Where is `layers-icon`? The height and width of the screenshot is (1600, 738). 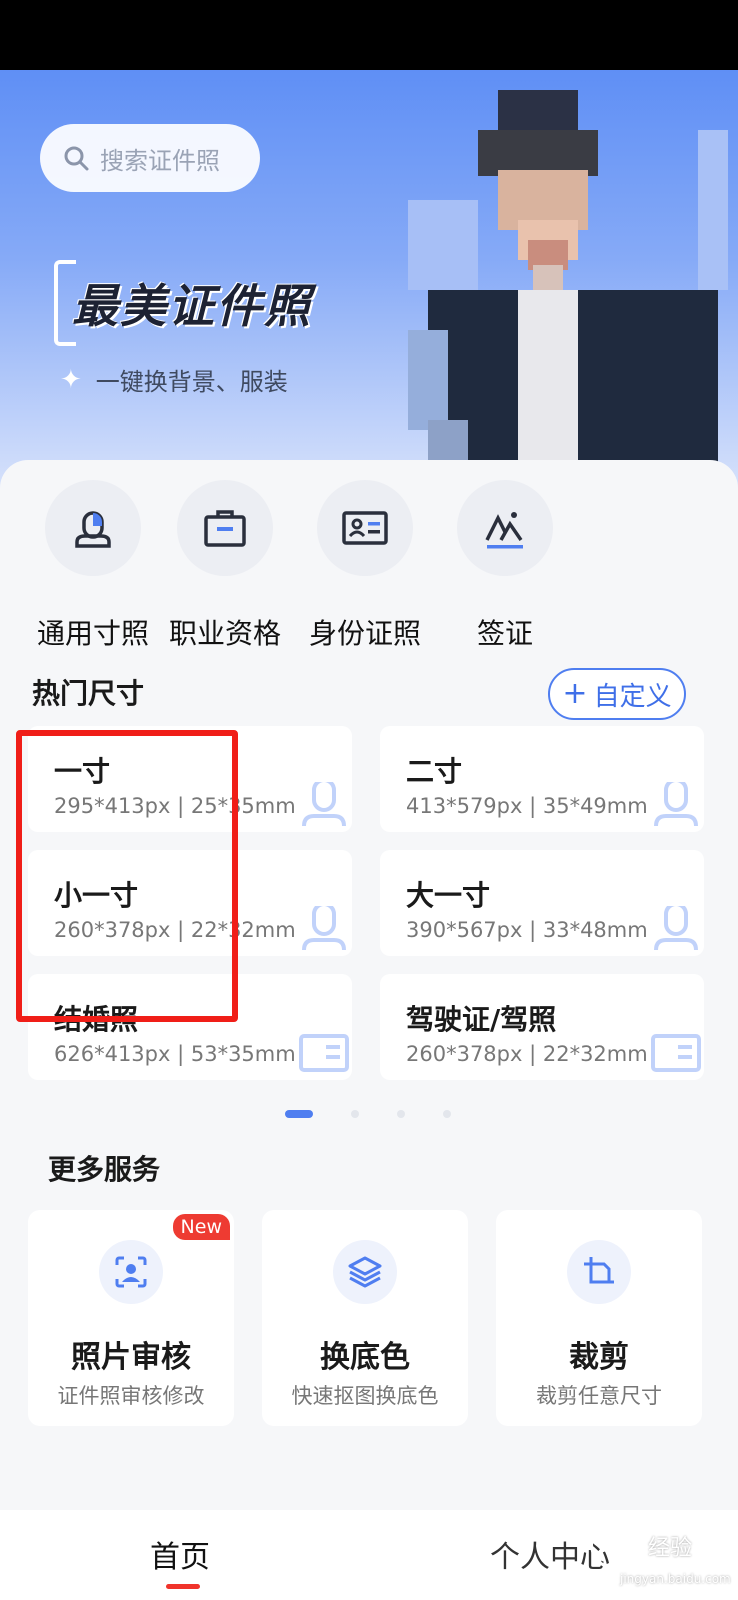
layers-icon is located at coordinates (365, 1272).